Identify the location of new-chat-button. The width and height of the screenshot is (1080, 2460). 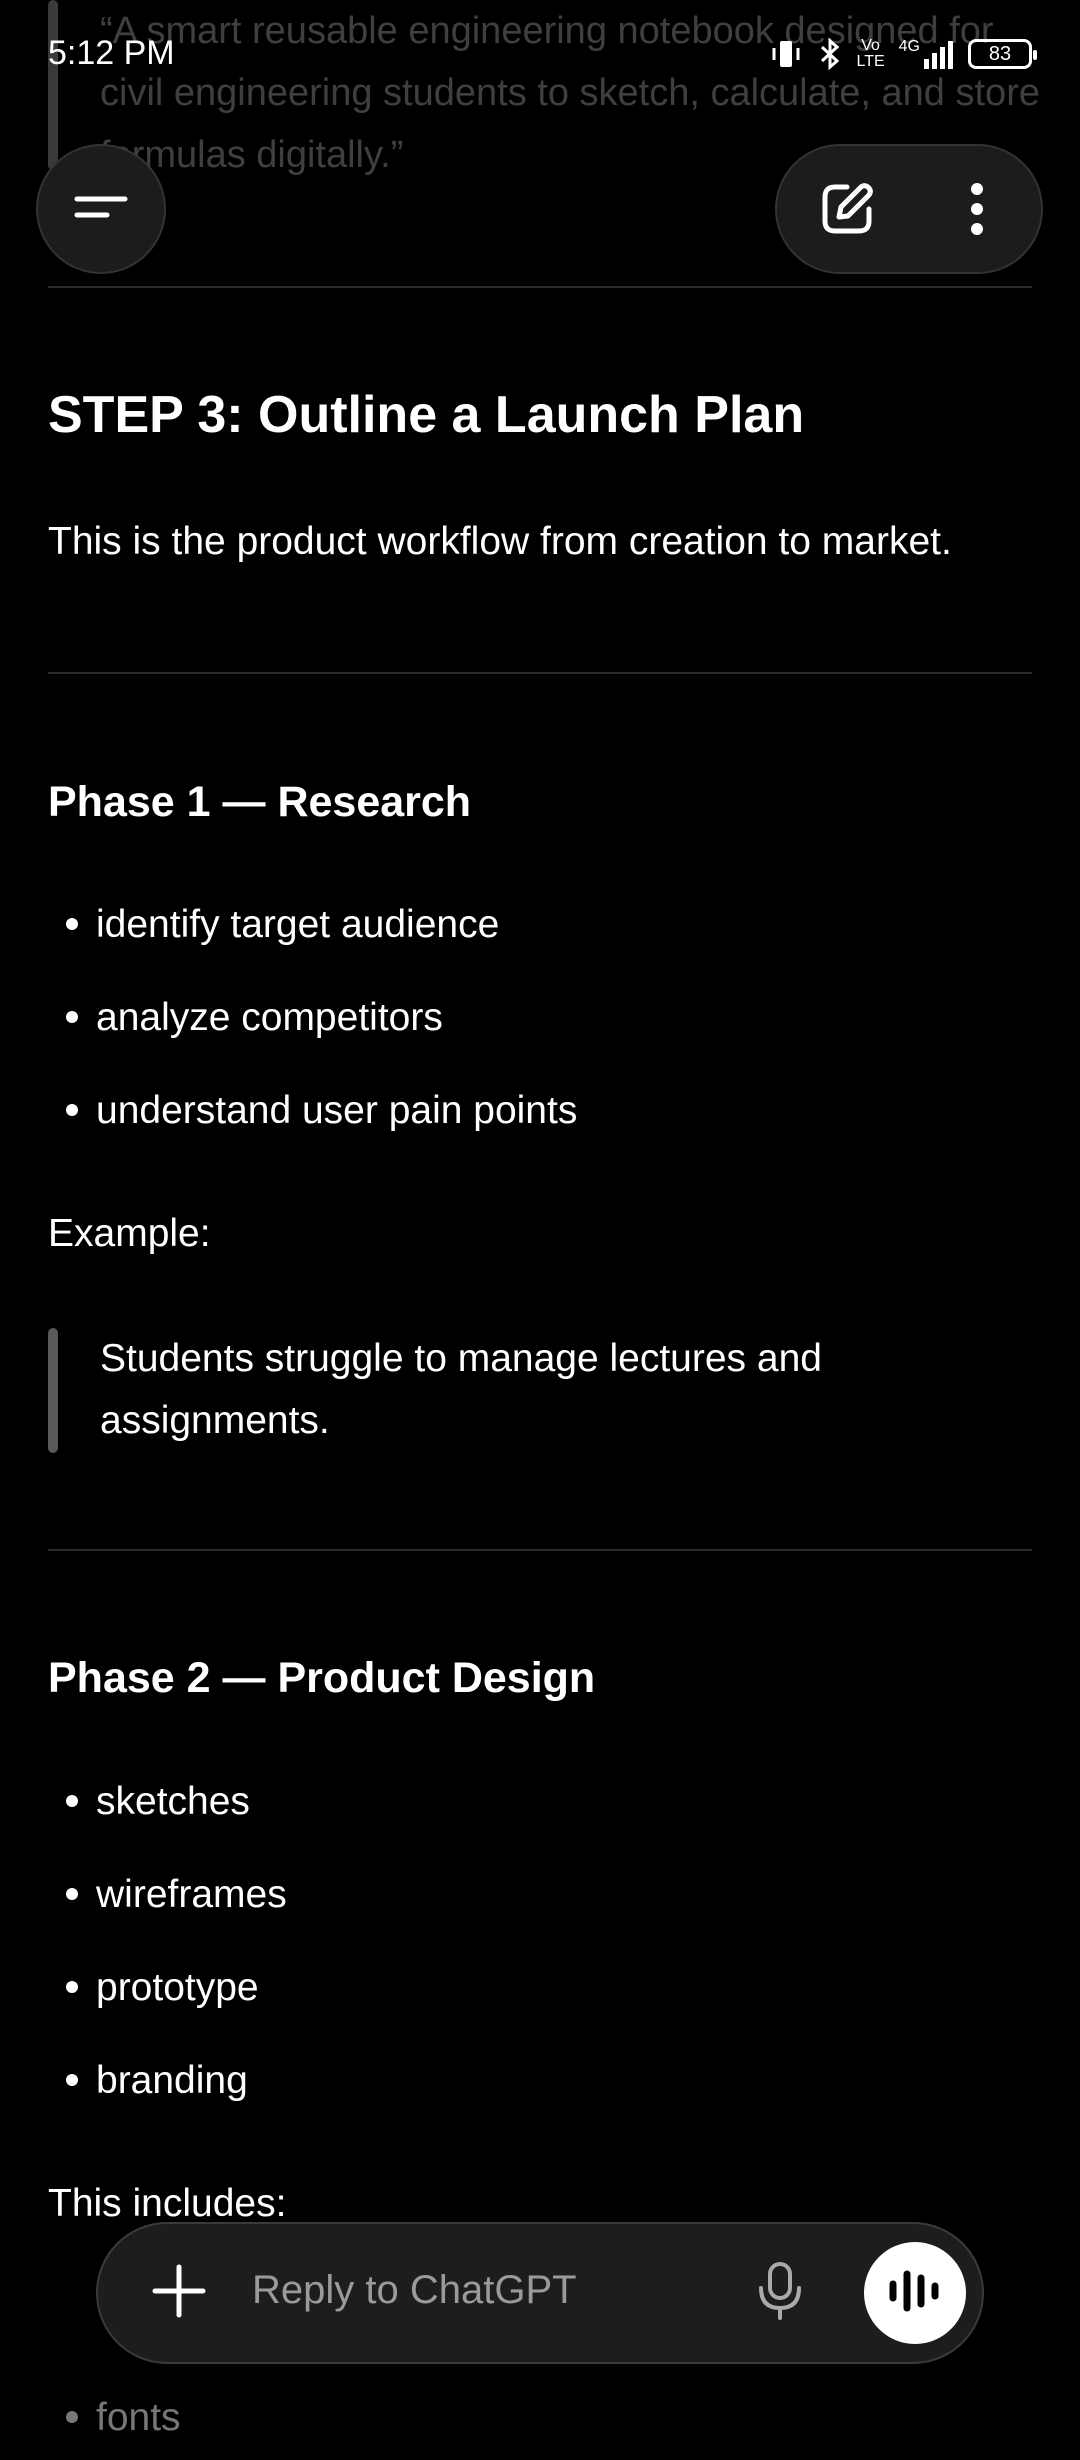
(847, 211).